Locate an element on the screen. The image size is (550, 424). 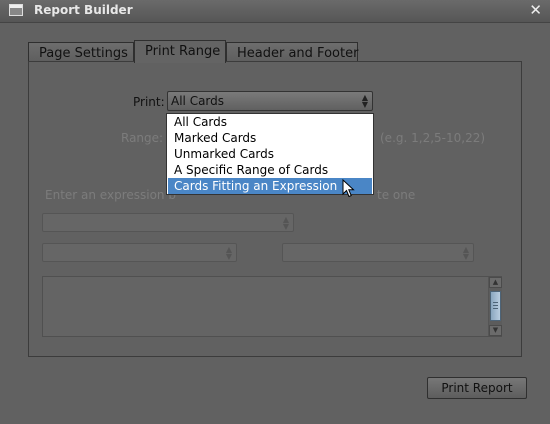
option-all-cards: All Cards is located at coordinates (270, 122).